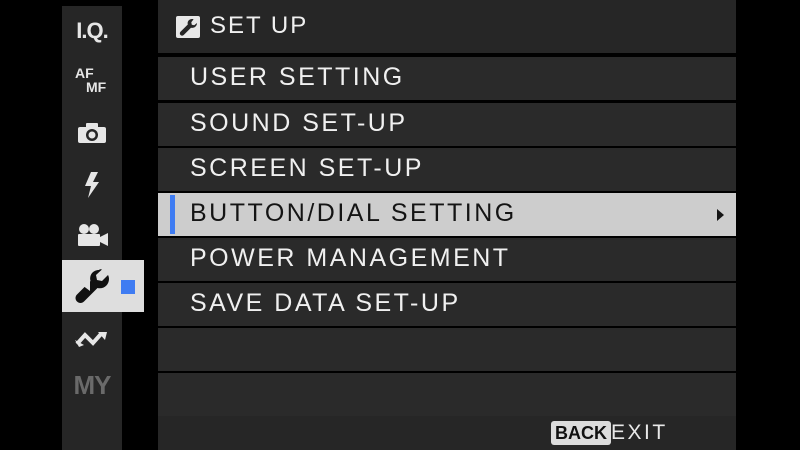  Describe the element at coordinates (299, 123) in the screenshot. I see `menu-item-label: SOUND SET-UP` at that location.